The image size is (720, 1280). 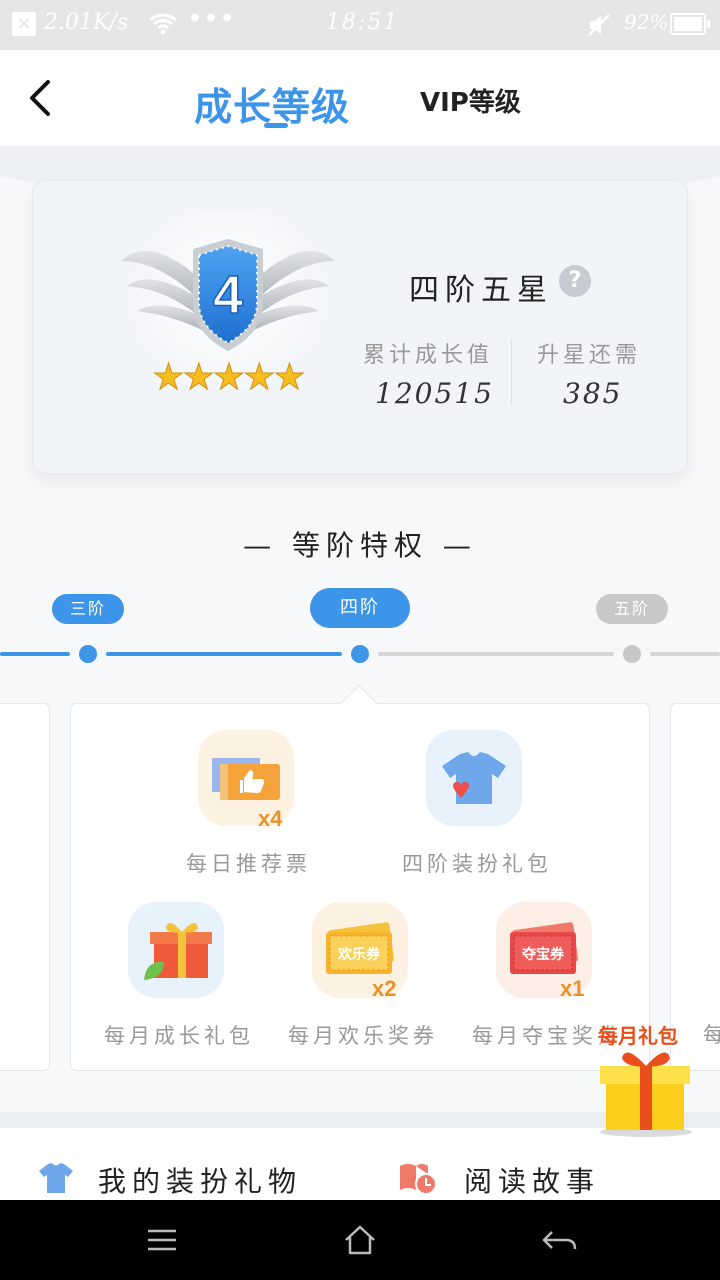 What do you see at coordinates (162, 1240) in the screenshot?
I see `menu-icon` at bounding box center [162, 1240].